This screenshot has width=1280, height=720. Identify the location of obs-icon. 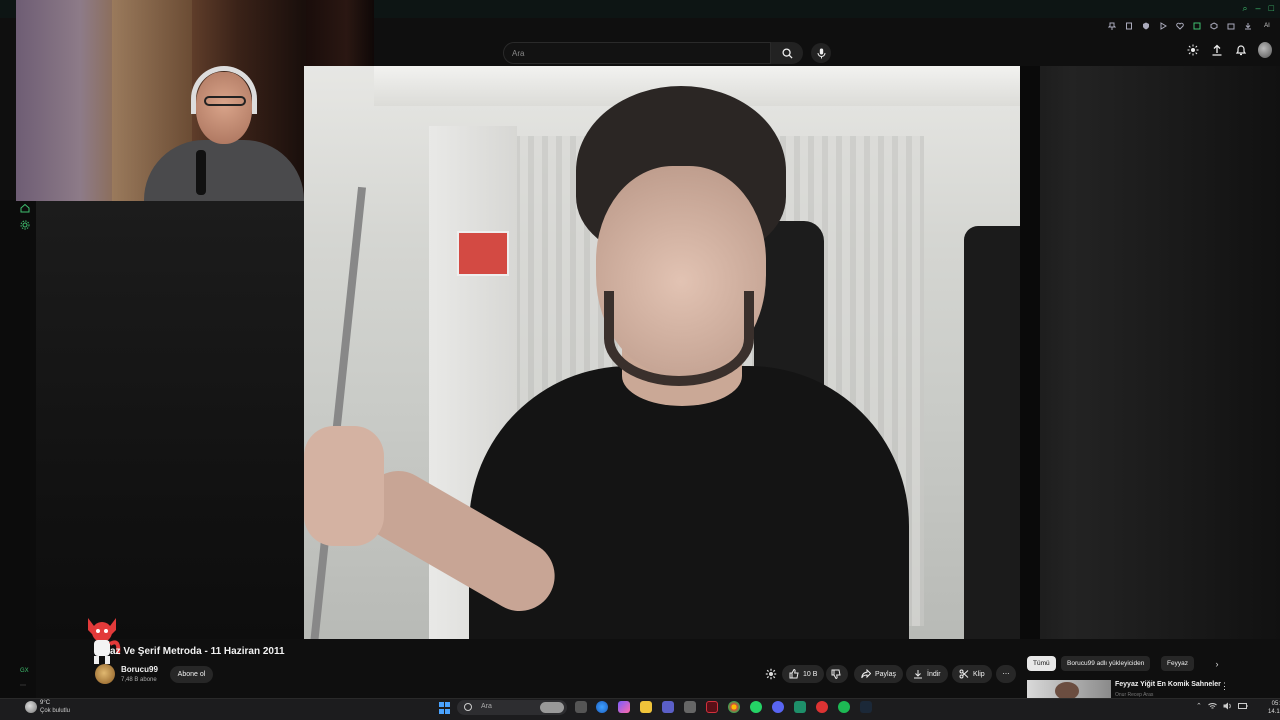
(822, 707).